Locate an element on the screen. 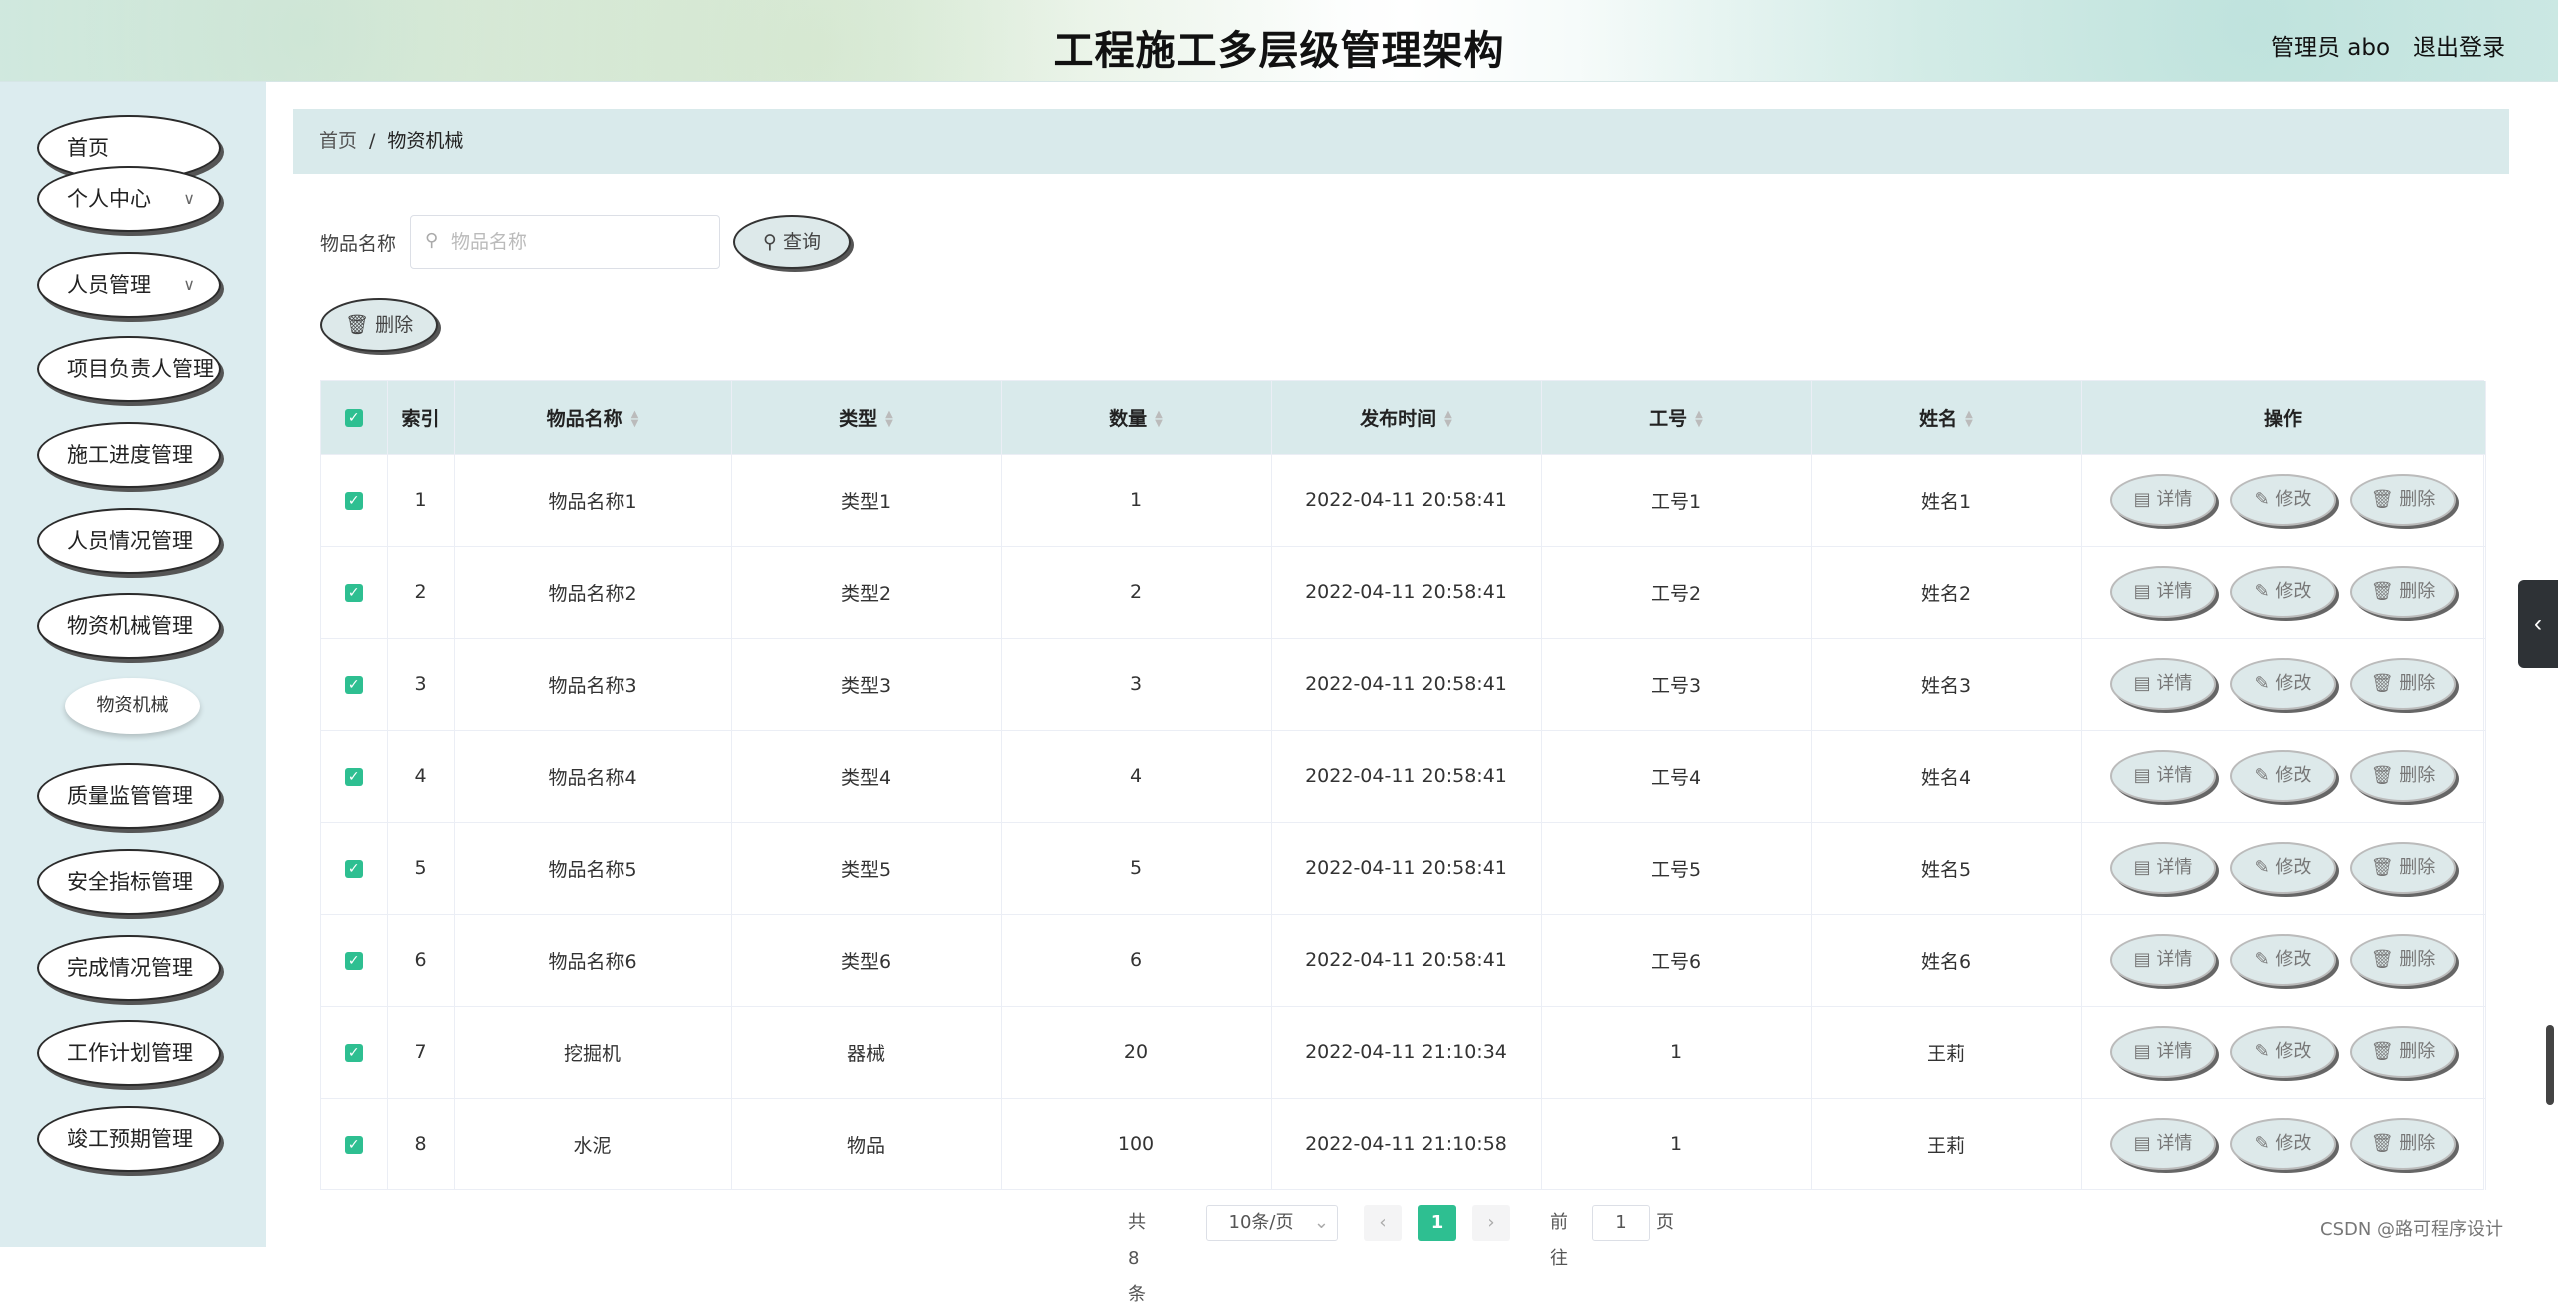 This screenshot has width=2558, height=1313. sidebar-item-2: 个人中心 ∨ is located at coordinates (129, 199).